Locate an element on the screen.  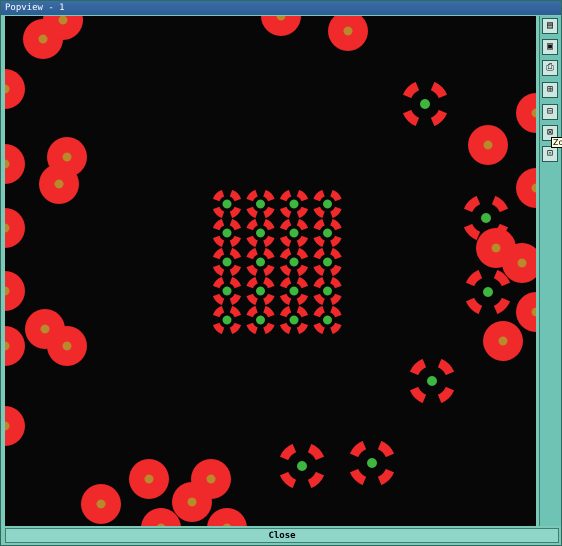
close-button: Close is located at coordinates (282, 535).